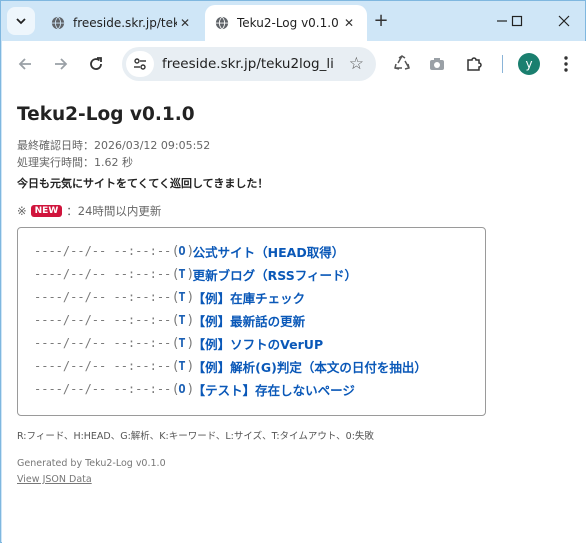 The width and height of the screenshot is (586, 543). I want to click on list-item: ----/--/-- --:--:-- (O) 【テスト】存在しないページ, so click(194, 389).